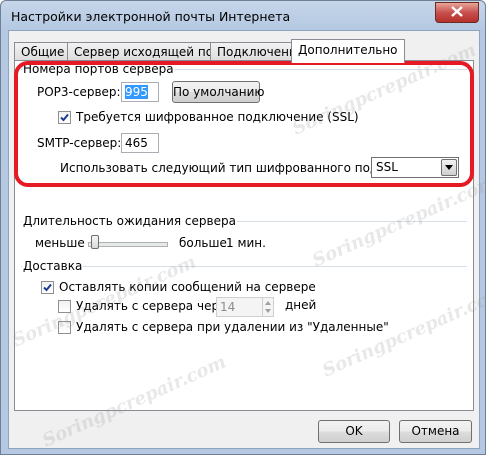 The image size is (486, 455). I want to click on delete-on-remove-checkbox, so click(64, 327).